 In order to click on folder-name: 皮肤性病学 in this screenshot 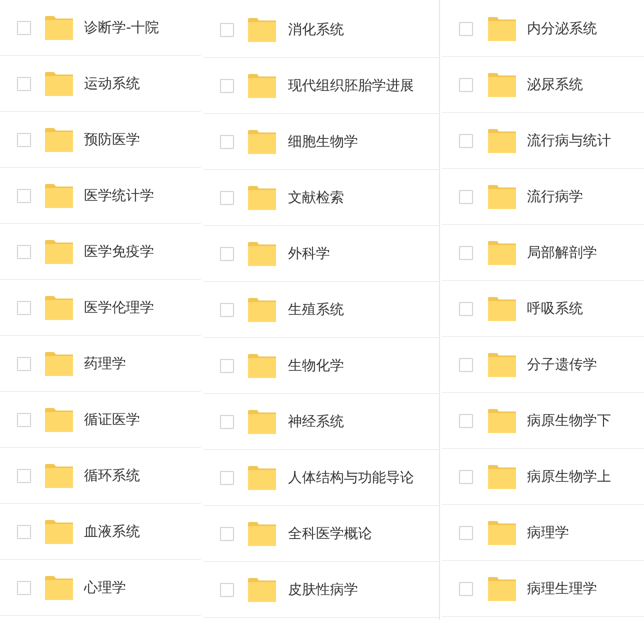, I will do `click(323, 589)`.